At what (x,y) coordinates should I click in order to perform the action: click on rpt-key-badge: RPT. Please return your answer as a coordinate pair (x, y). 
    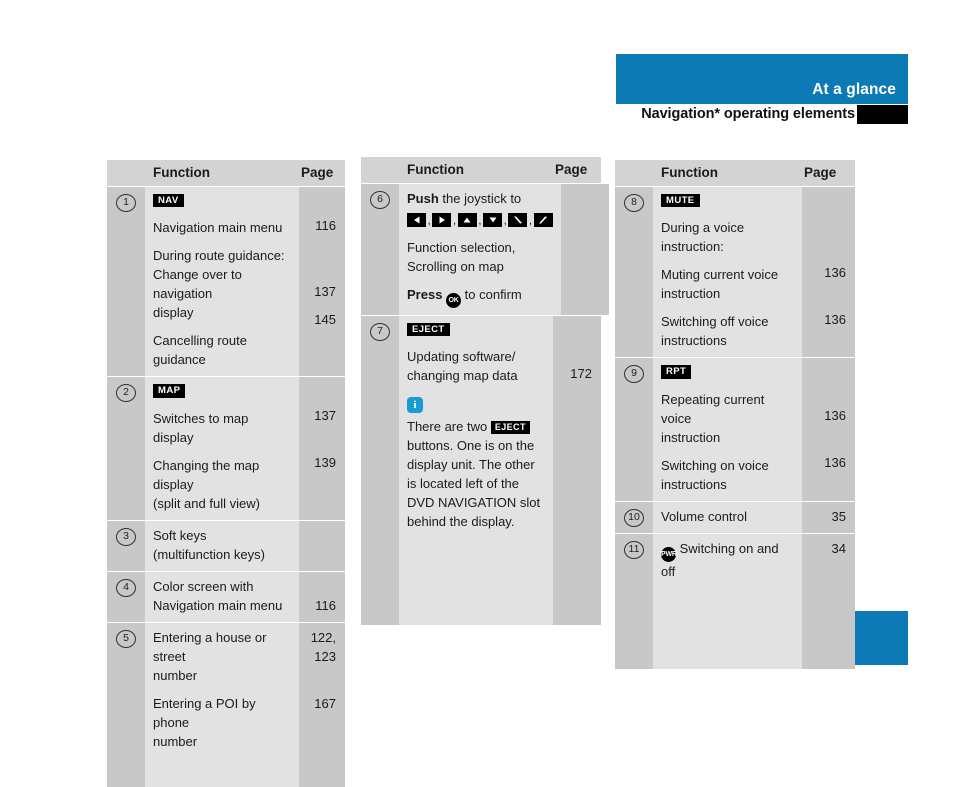
    Looking at the image, I should click on (676, 372).